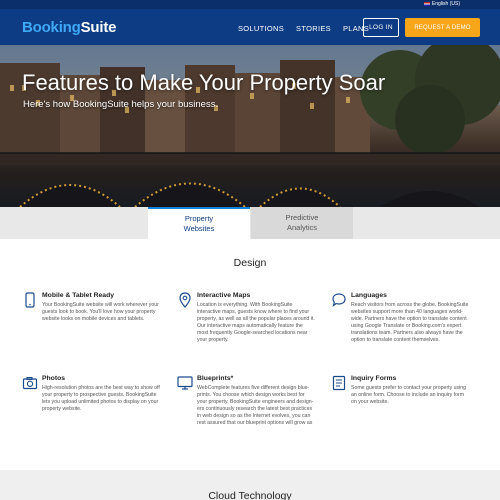 This screenshot has height=500, width=500. What do you see at coordinates (261, 28) in the screenshot?
I see `nav-solutions: SOLUTIONS` at bounding box center [261, 28].